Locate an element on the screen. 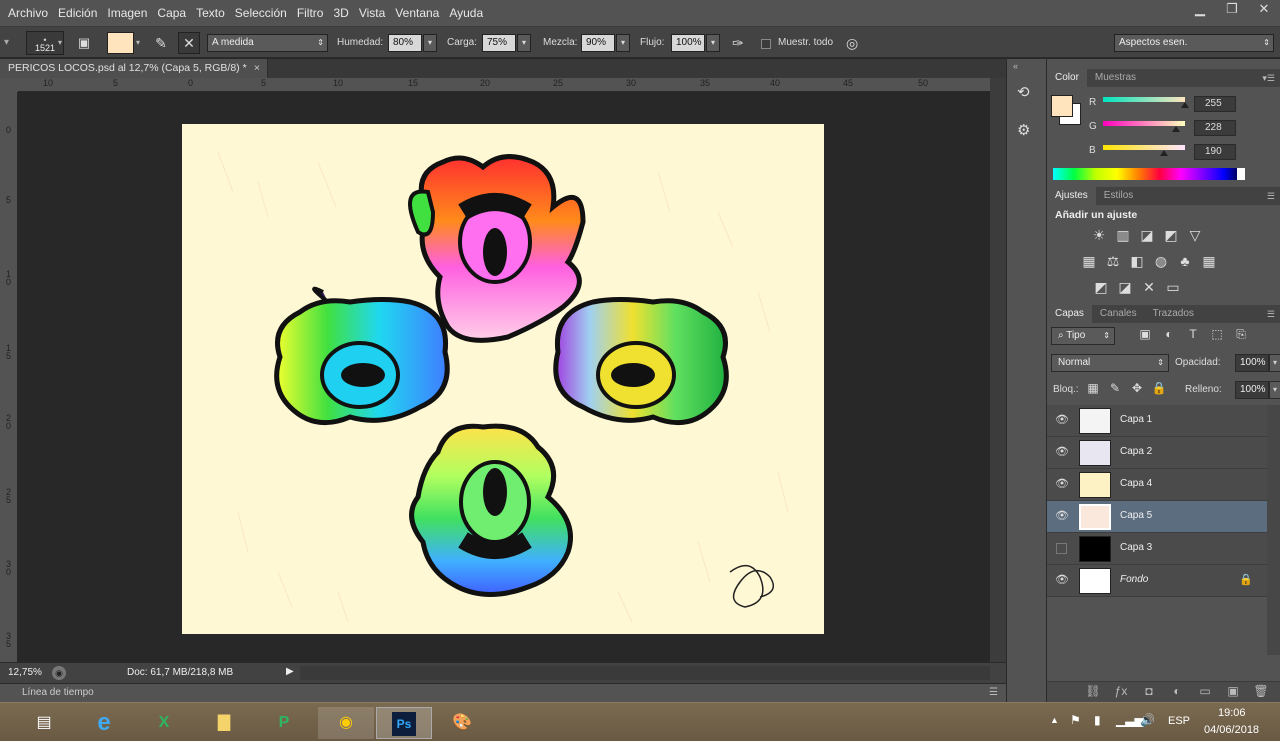 The height and width of the screenshot is (741, 1280). pressure-icon: ◎ is located at coordinates (852, 43).